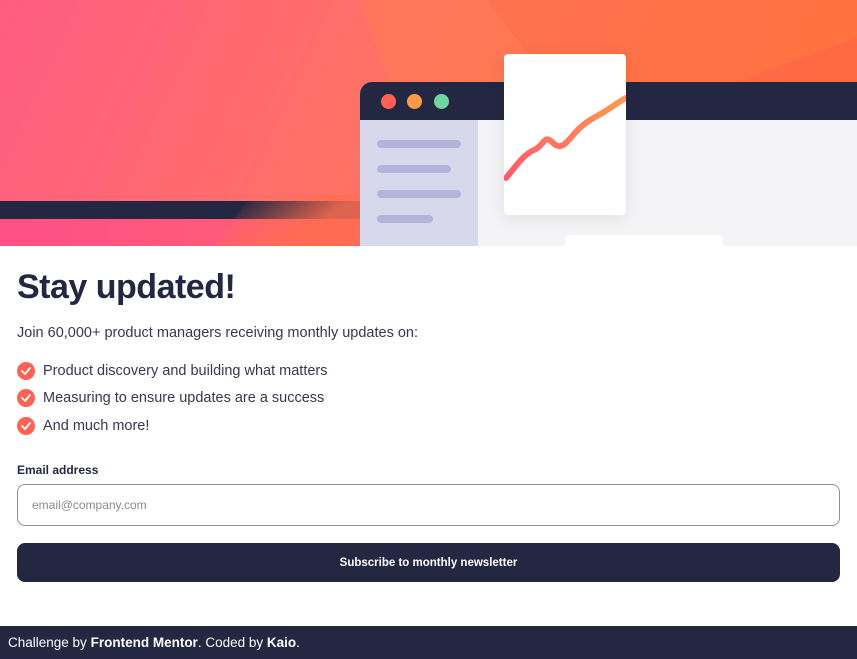  What do you see at coordinates (47, 642) in the screenshot?
I see `attribution-prefix: Challenge by` at bounding box center [47, 642].